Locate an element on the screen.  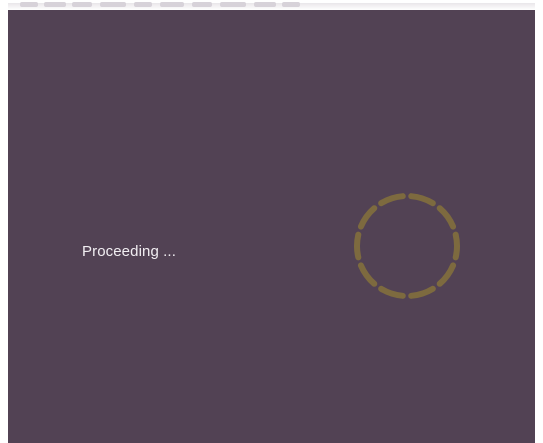
top-edge is located at coordinates (271, 5).